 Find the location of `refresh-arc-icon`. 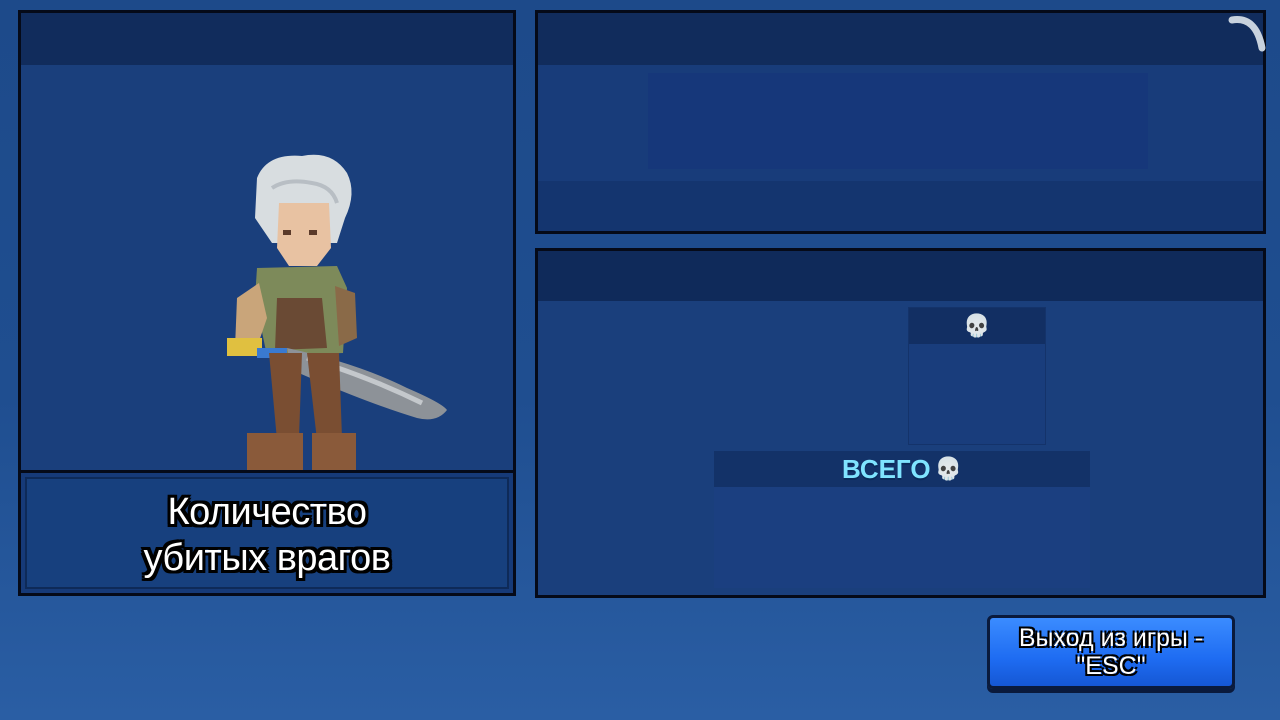

refresh-arc-icon is located at coordinates (1248, 34).